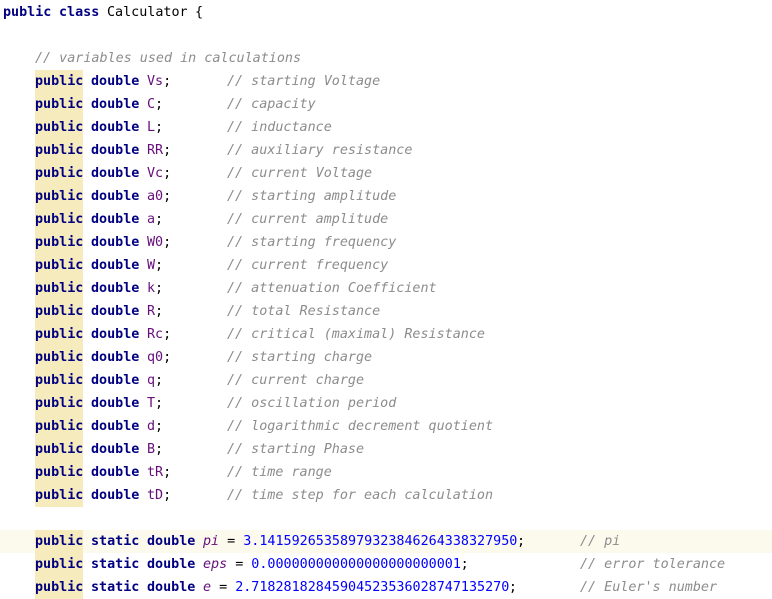 The height and width of the screenshot is (599, 772). Describe the element at coordinates (79, 12) in the screenshot. I see `keyword-class: class` at that location.